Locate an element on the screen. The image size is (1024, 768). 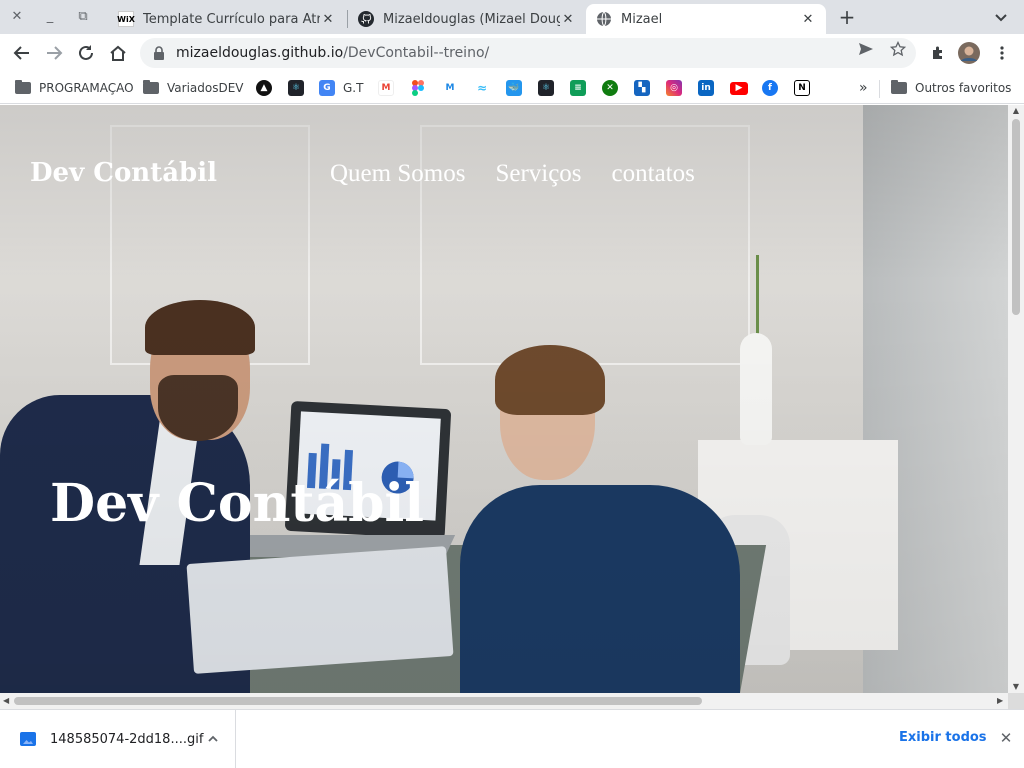
download-item: 148585074-2dd18....gif is located at coordinates (118, 739).